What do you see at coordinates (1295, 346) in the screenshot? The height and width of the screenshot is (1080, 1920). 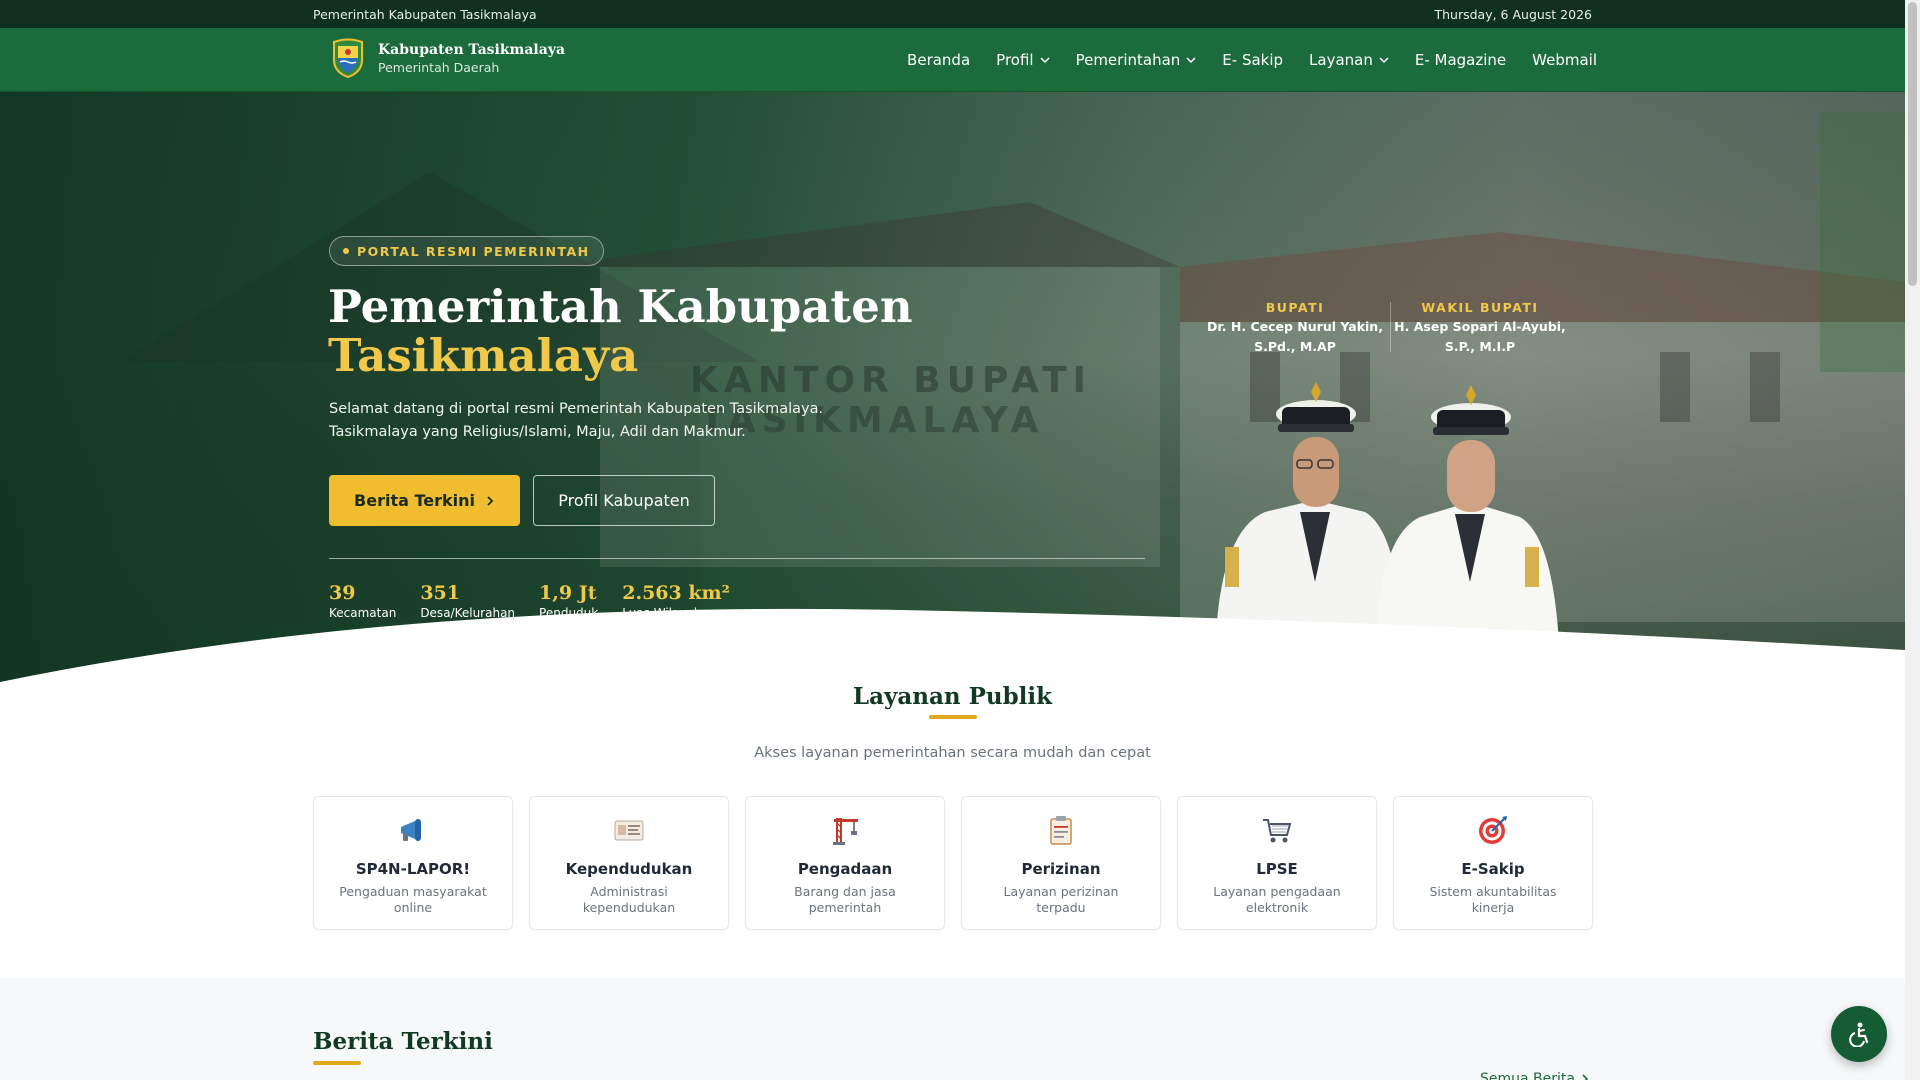 I see `official-name-line2: S.Pd., M.AP` at bounding box center [1295, 346].